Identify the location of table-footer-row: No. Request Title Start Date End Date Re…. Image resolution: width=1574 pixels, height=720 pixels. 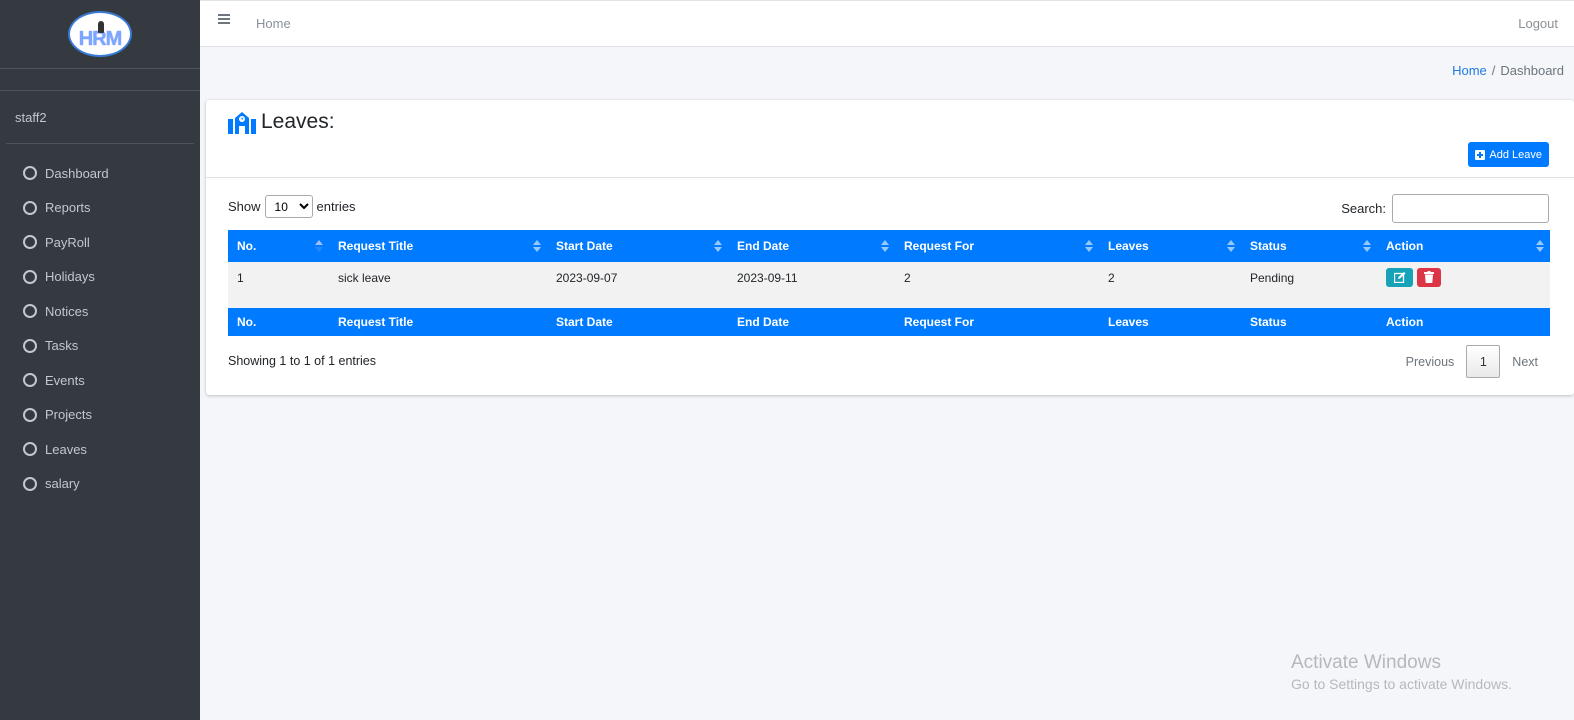
(889, 322).